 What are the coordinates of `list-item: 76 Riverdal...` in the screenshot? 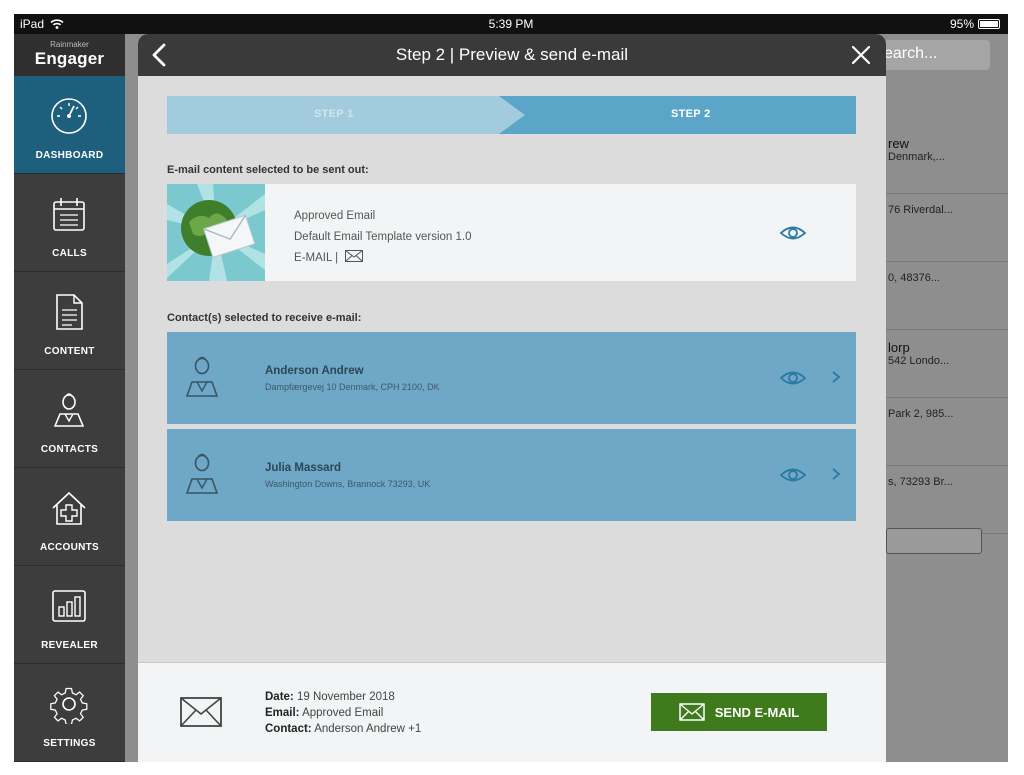 It's located at (947, 228).